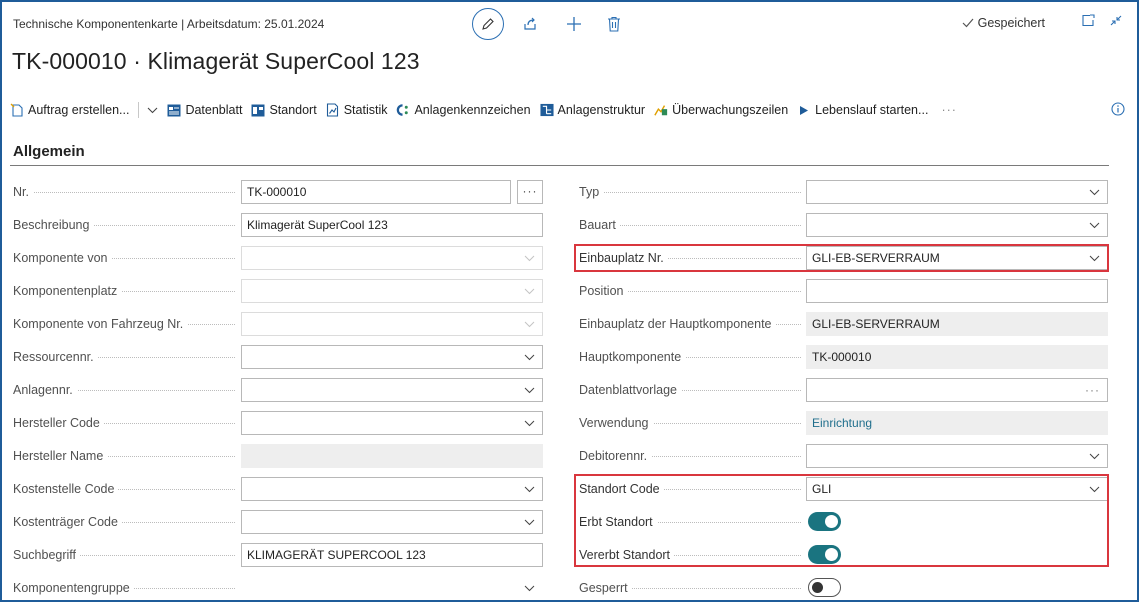  Describe the element at coordinates (216, 61) in the screenshot. I see `page-title: TK-000010 · Klimagerät SuperCool 123` at that location.